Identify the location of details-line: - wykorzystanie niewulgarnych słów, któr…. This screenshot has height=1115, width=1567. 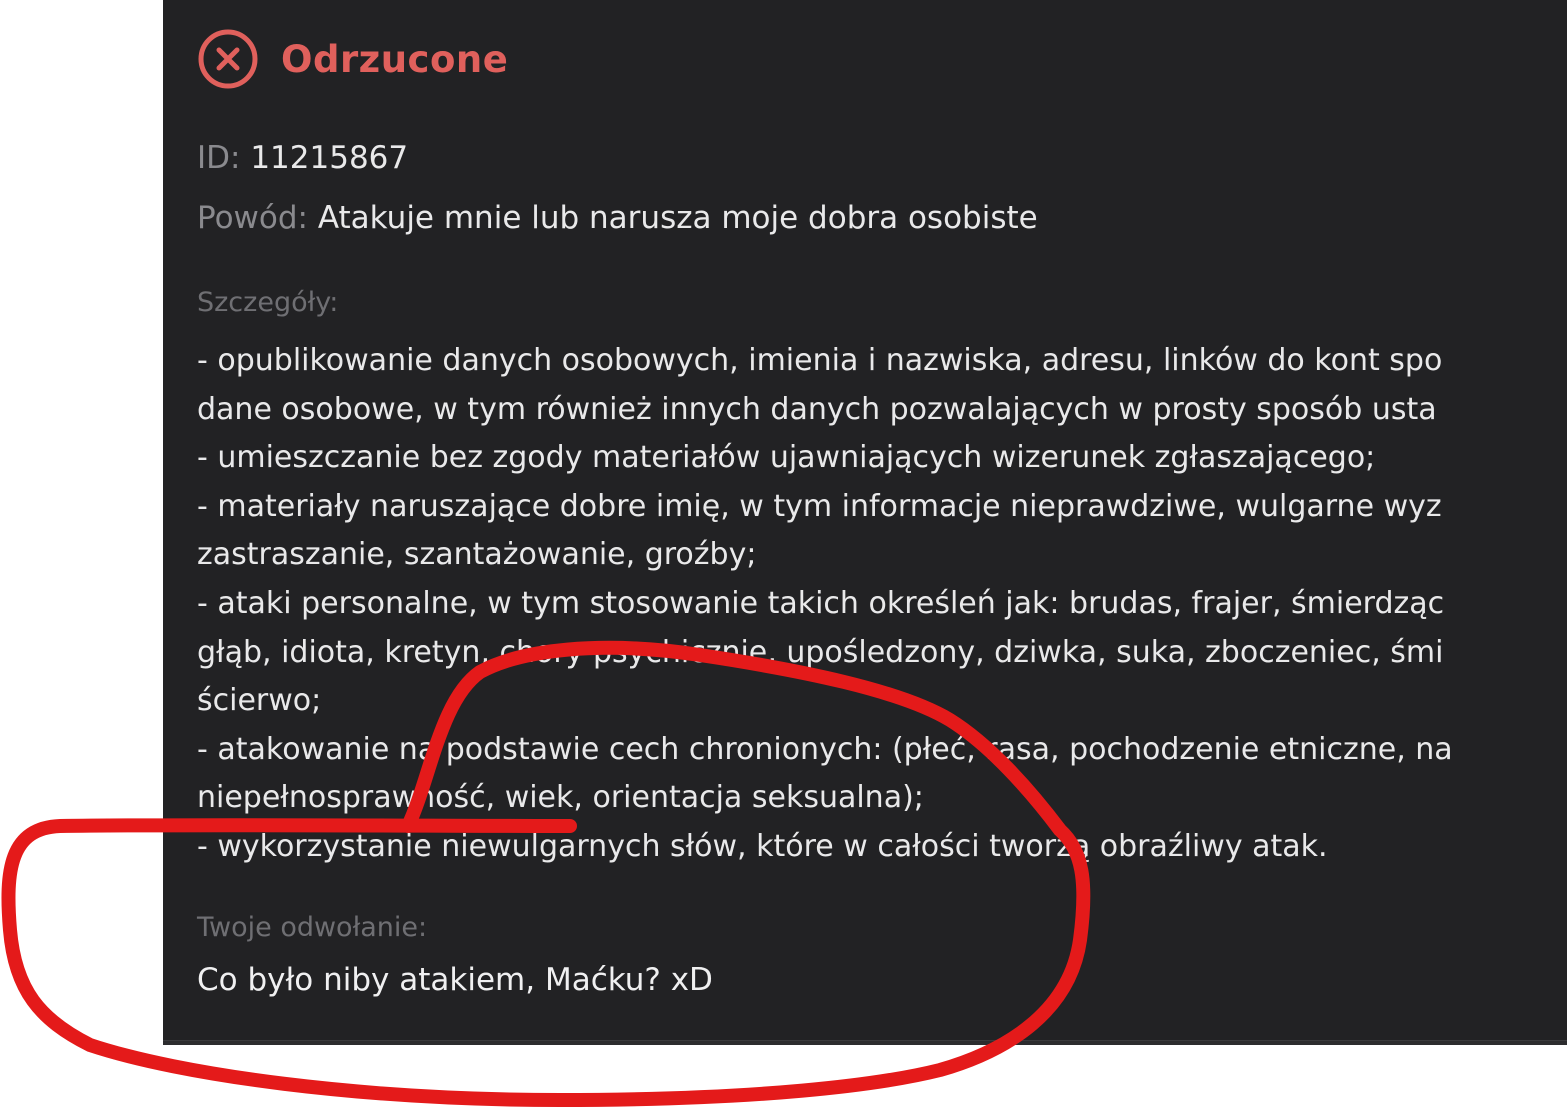
(762, 846).